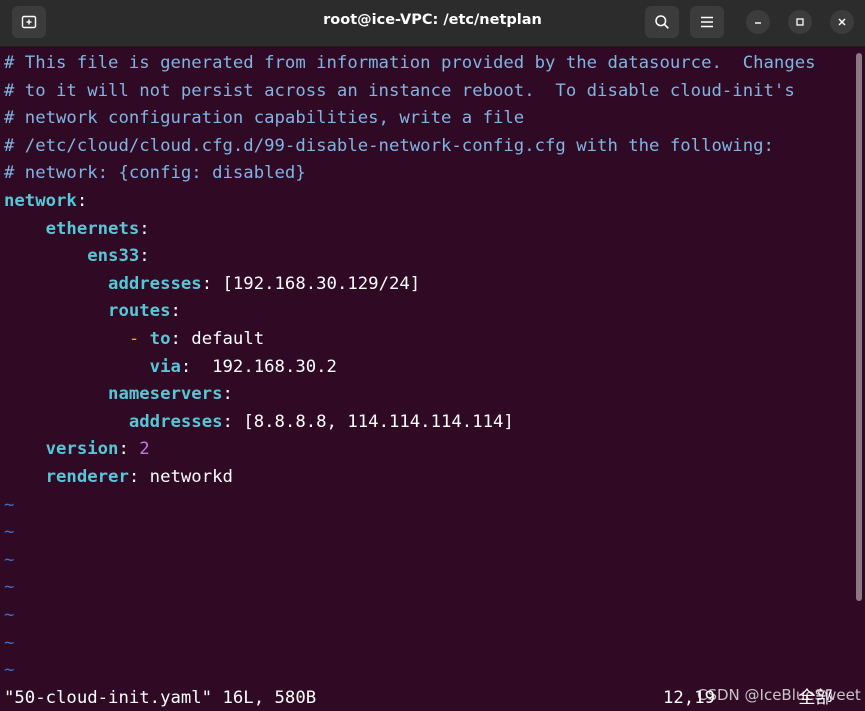 The width and height of the screenshot is (865, 711). I want to click on yaml-value: [192.168.30.129/24], so click(321, 283).